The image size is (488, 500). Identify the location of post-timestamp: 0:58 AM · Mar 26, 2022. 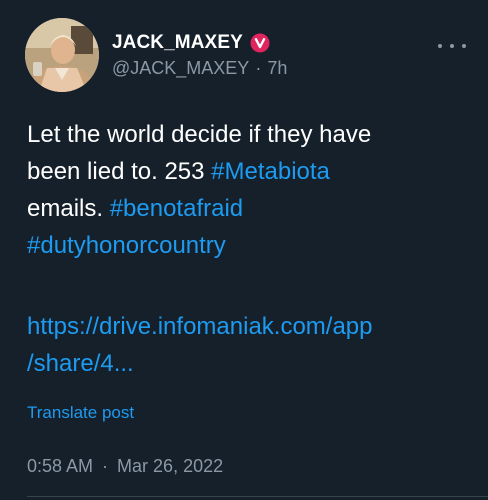
(125, 466).